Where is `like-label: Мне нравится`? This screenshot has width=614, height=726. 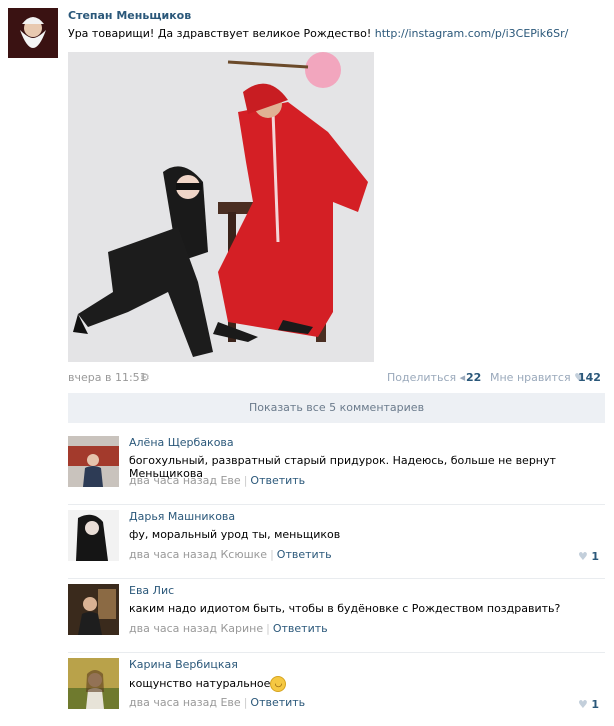 like-label: Мне нравится is located at coordinates (530, 377).